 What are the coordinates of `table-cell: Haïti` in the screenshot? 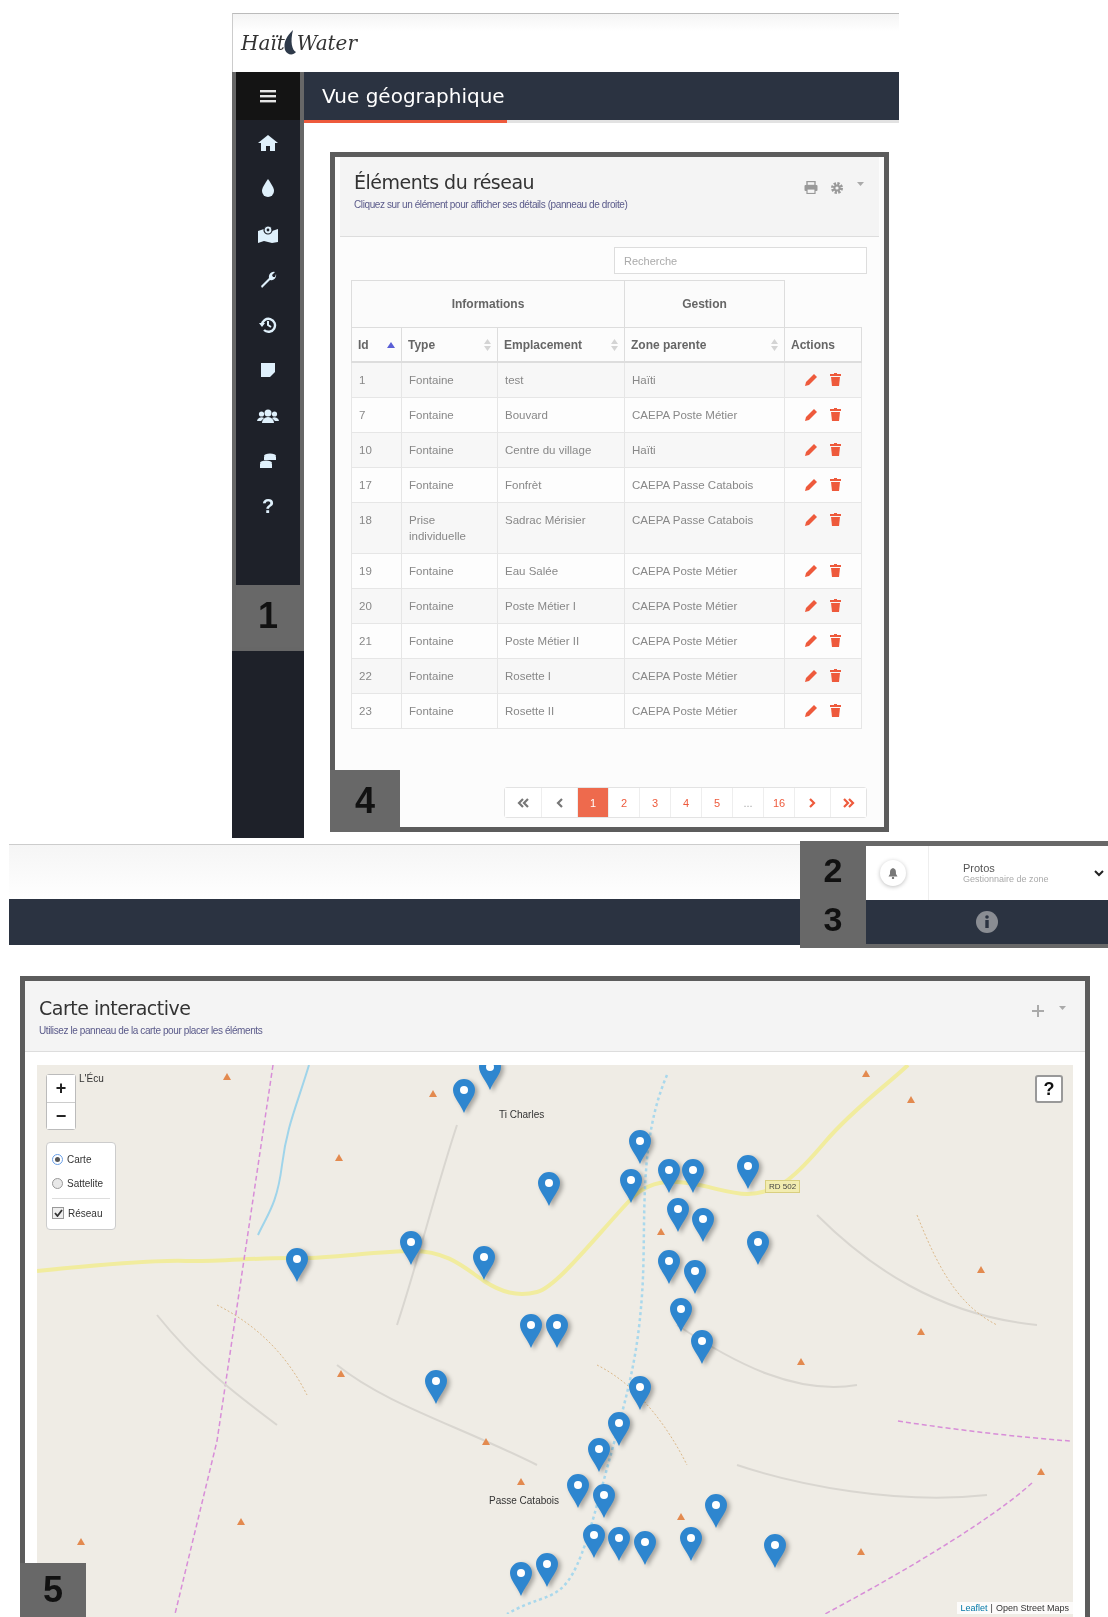 It's located at (704, 380).